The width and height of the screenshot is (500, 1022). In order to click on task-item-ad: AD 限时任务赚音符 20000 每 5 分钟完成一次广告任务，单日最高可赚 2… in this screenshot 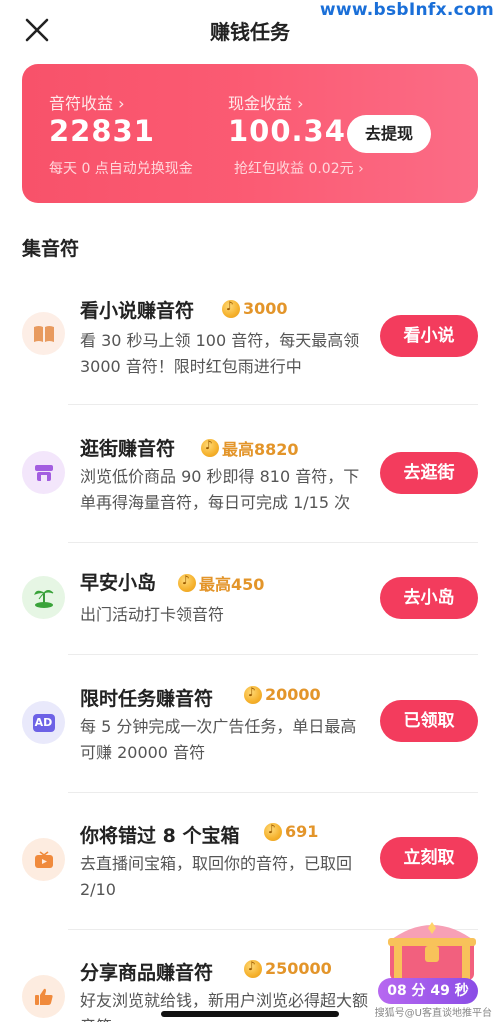, I will do `click(250, 735)`.